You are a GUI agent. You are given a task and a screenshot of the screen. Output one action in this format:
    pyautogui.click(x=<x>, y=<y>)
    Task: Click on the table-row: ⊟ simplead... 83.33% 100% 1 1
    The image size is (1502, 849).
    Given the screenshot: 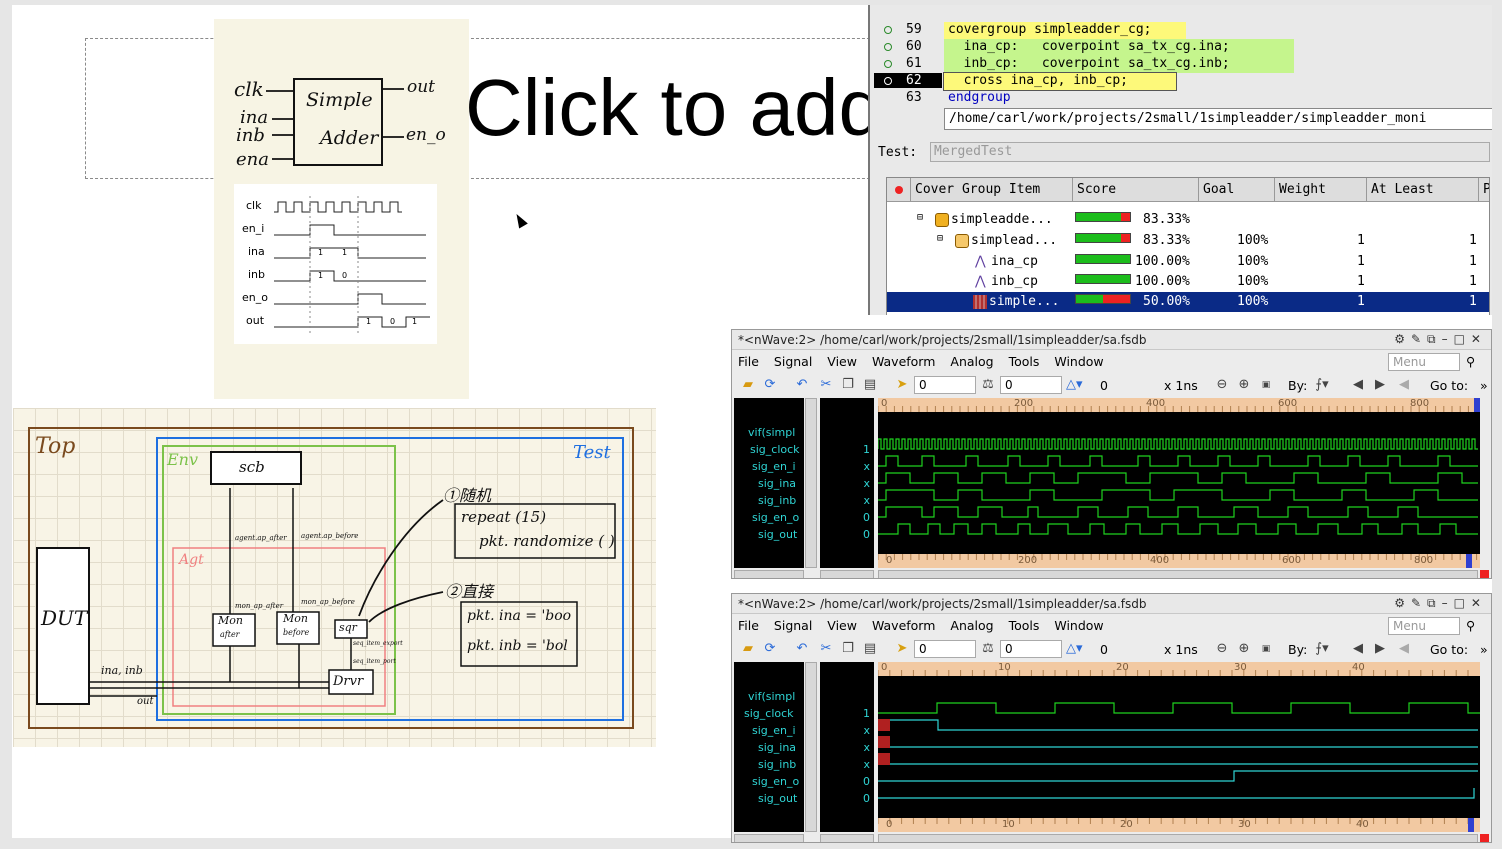 What is the action you would take?
    pyautogui.click(x=1188, y=241)
    